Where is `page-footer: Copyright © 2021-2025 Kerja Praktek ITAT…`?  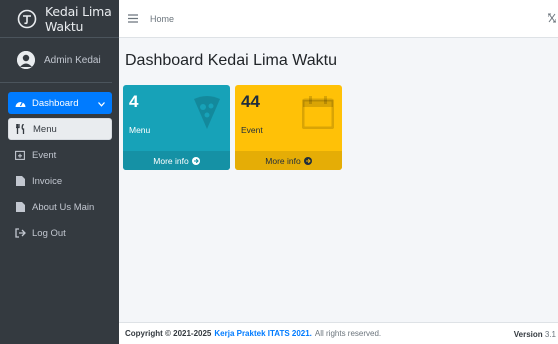 page-footer: Copyright © 2021-2025 Kerja Praktek ITAT… is located at coordinates (338, 333).